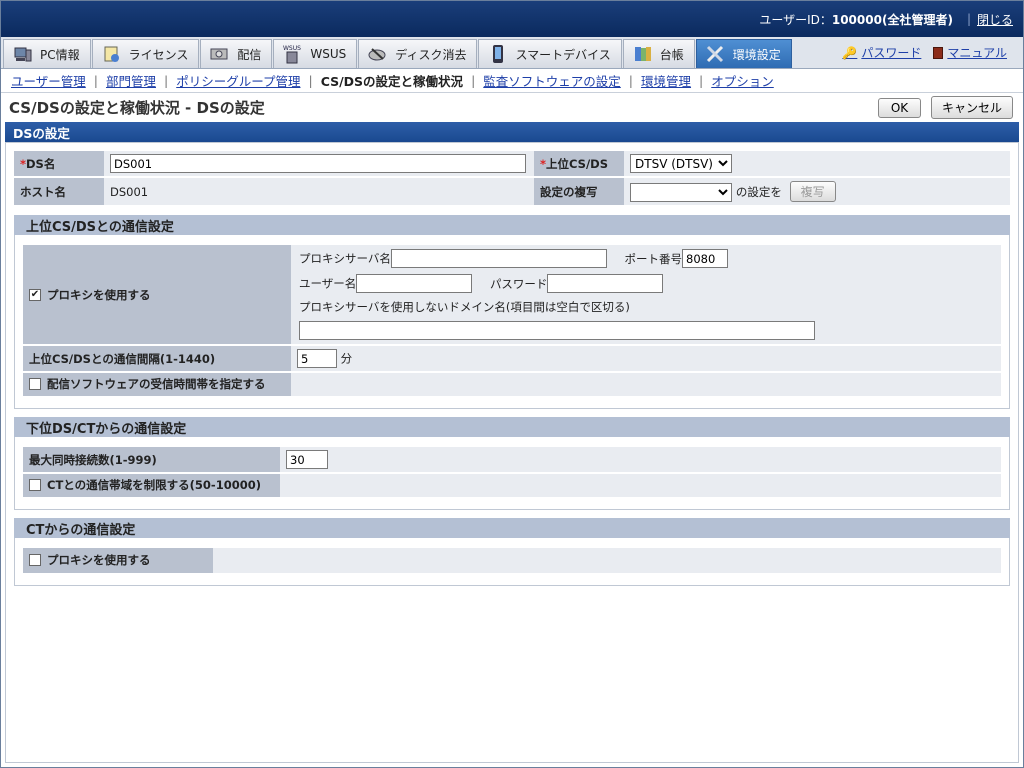  What do you see at coordinates (512, 528) in the screenshot?
I see `ct-comm-title: CTからの通信設定` at bounding box center [512, 528].